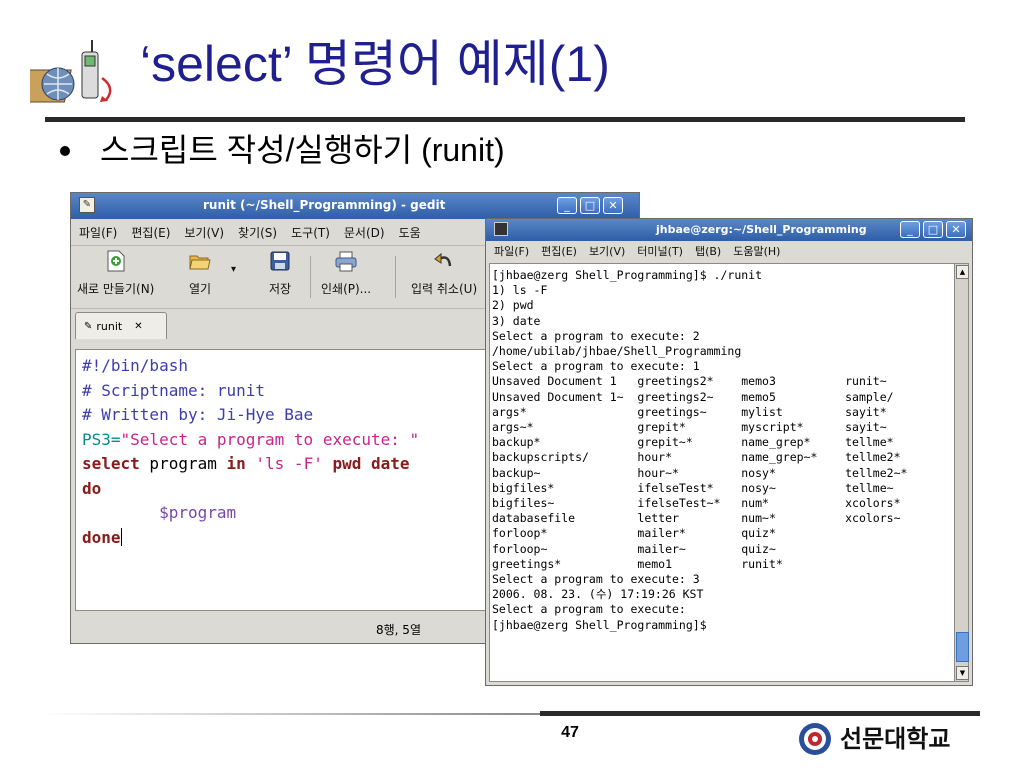 This screenshot has height=768, width=1024. I want to click on terminal-line: Select a program to execute: 2, so click(596, 335).